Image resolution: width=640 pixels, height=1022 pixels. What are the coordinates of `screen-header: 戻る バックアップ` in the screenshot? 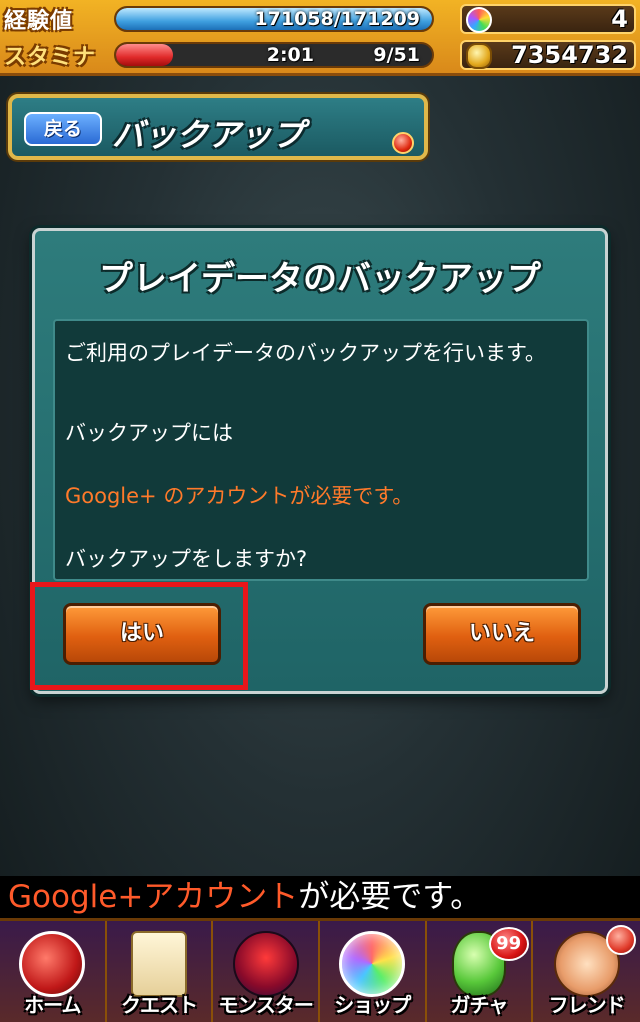 It's located at (218, 127).